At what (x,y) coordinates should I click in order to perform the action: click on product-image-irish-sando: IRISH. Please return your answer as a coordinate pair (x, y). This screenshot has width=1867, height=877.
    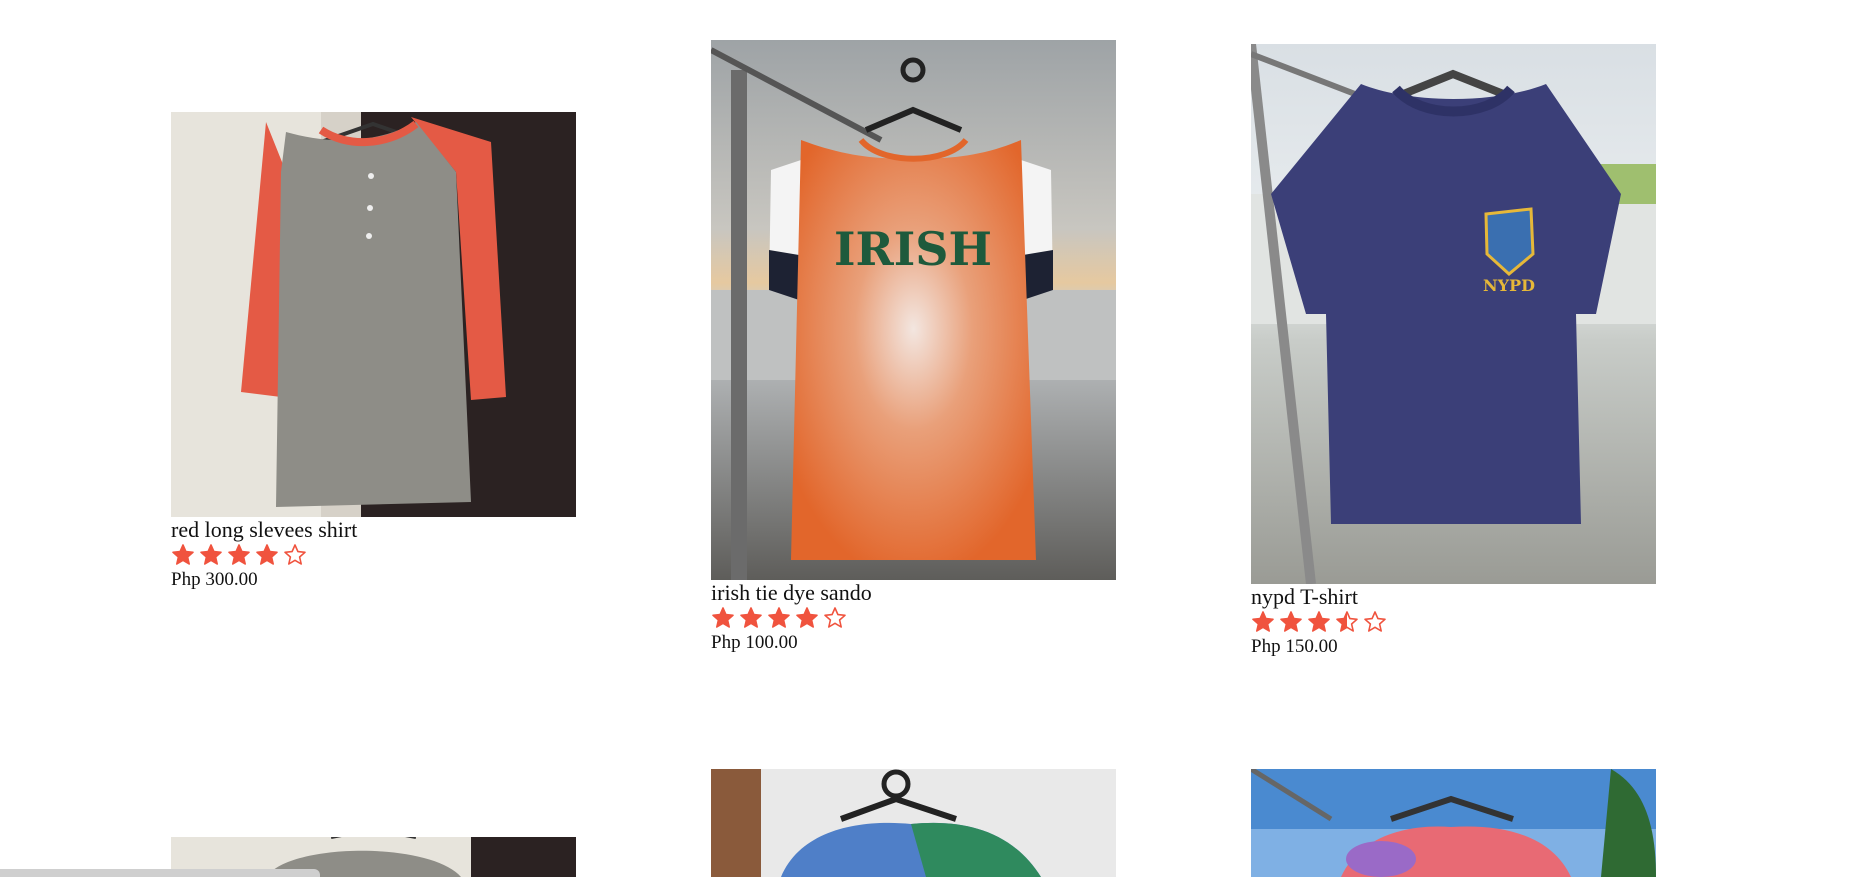
    Looking at the image, I should click on (913, 310).